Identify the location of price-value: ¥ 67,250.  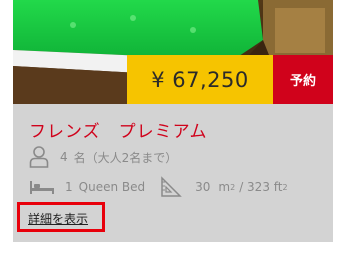
(200, 79).